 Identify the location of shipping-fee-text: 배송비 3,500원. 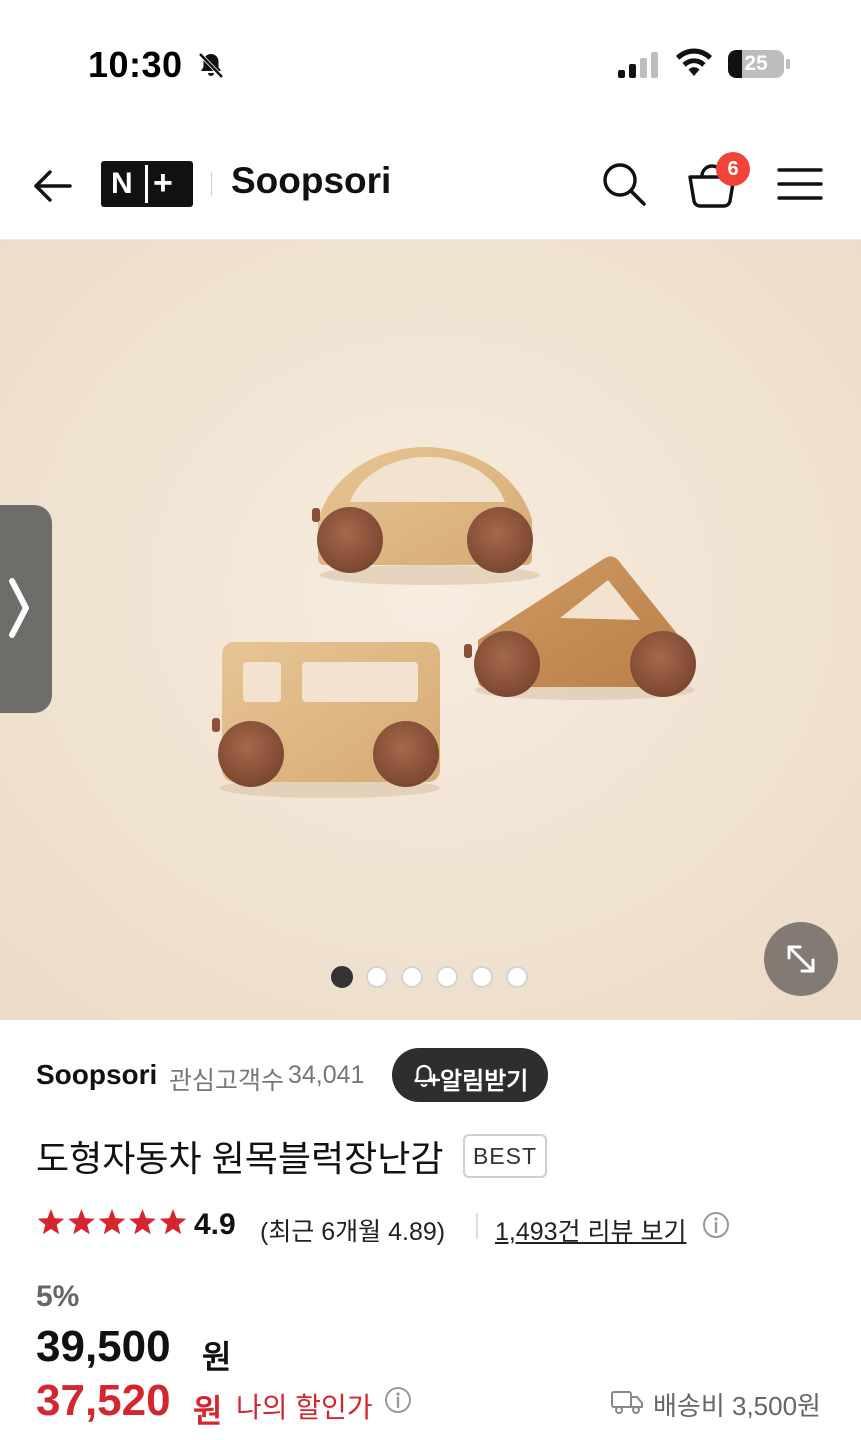
(737, 1406).